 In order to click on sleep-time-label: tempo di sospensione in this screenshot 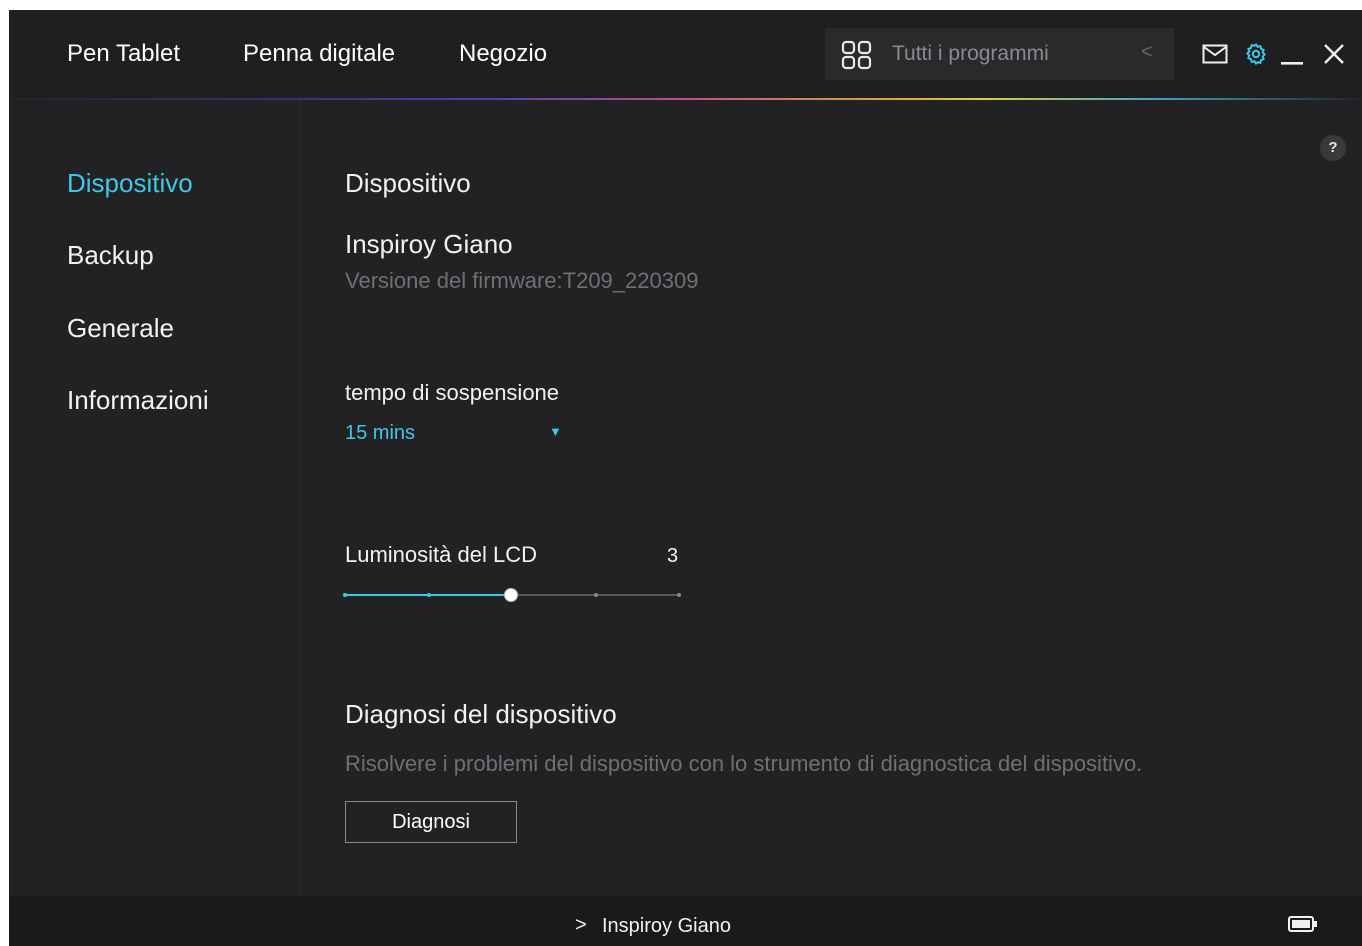, I will do `click(452, 392)`.